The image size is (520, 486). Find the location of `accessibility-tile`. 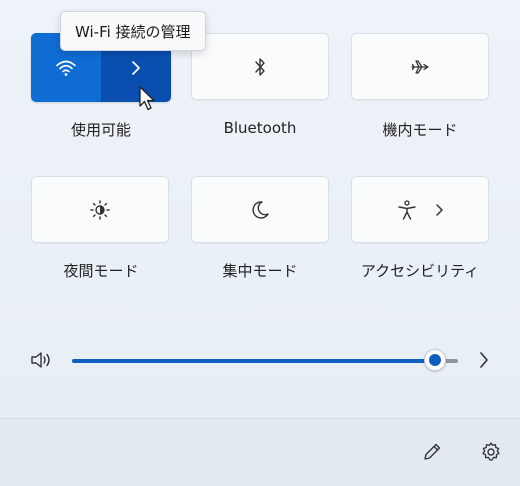

accessibility-tile is located at coordinates (420, 209).